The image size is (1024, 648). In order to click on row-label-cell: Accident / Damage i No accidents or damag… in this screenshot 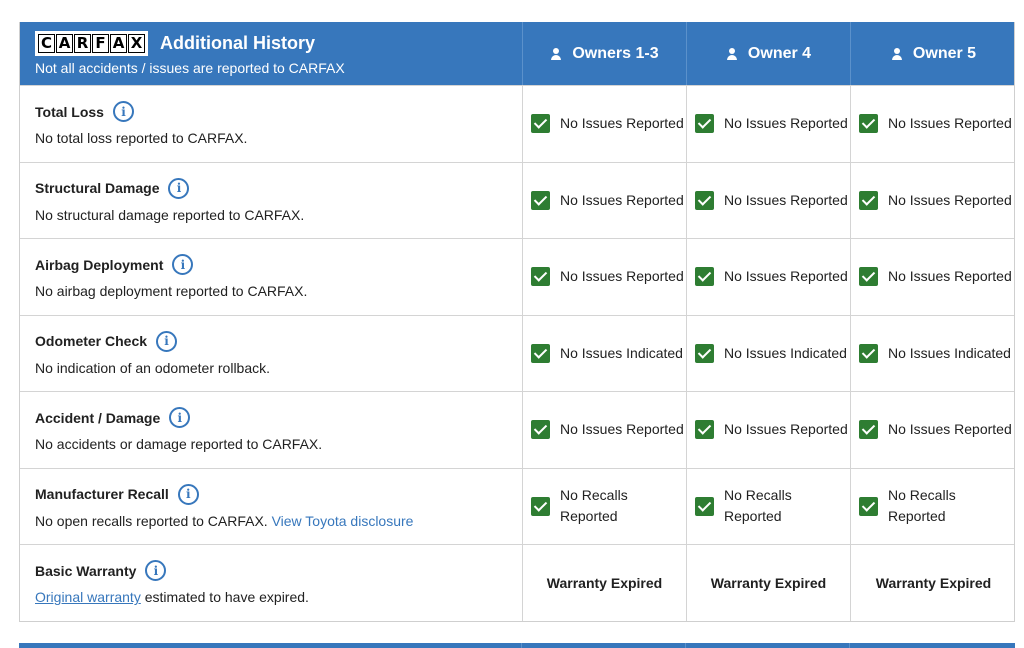, I will do `click(271, 430)`.